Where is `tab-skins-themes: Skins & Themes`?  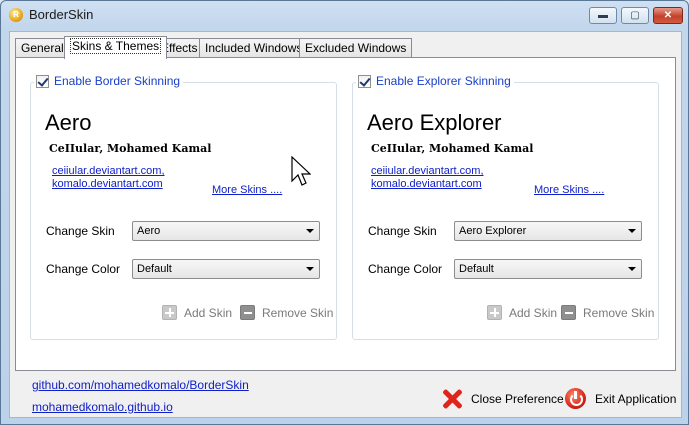
tab-skins-themes: Skins & Themes is located at coordinates (116, 47).